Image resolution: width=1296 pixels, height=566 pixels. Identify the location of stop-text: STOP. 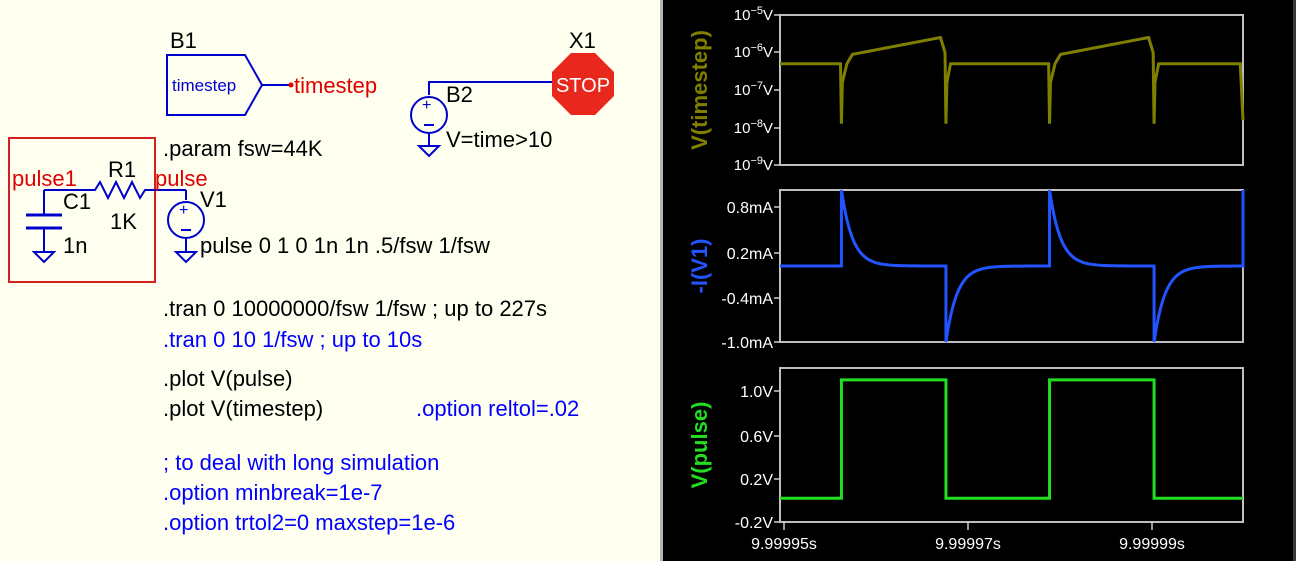
(583, 86).